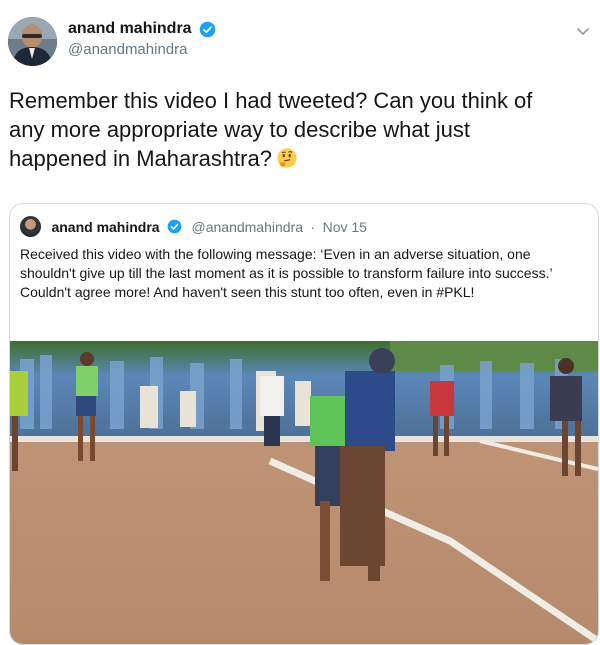 The height and width of the screenshot is (645, 600). What do you see at coordinates (142, 49) in the screenshot?
I see `author-handle: @anandmahindra` at bounding box center [142, 49].